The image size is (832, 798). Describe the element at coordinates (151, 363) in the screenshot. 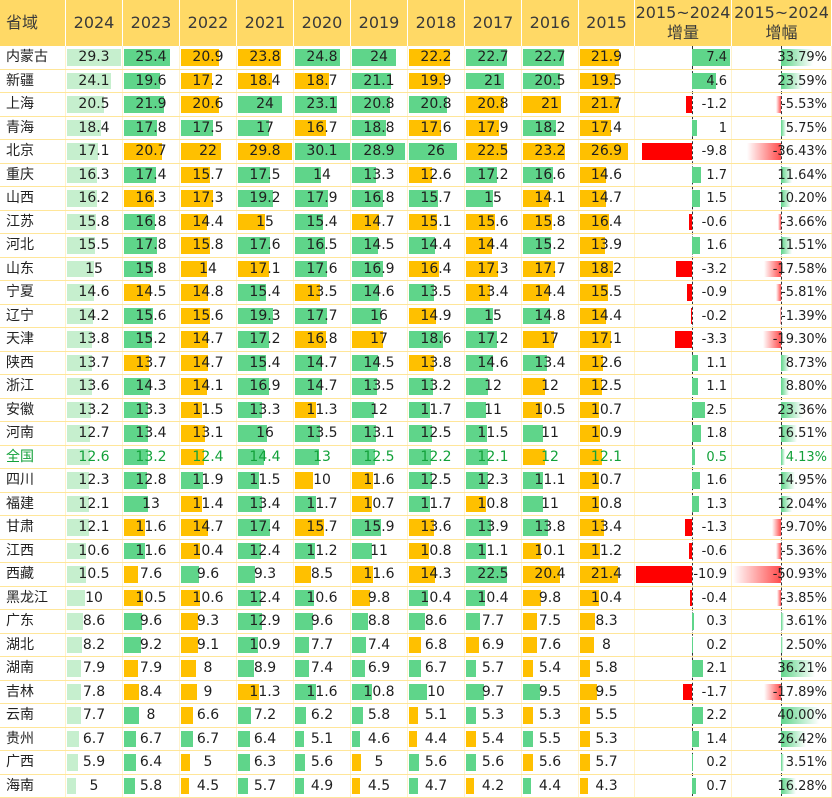

I see `value-label: 13.7` at that location.